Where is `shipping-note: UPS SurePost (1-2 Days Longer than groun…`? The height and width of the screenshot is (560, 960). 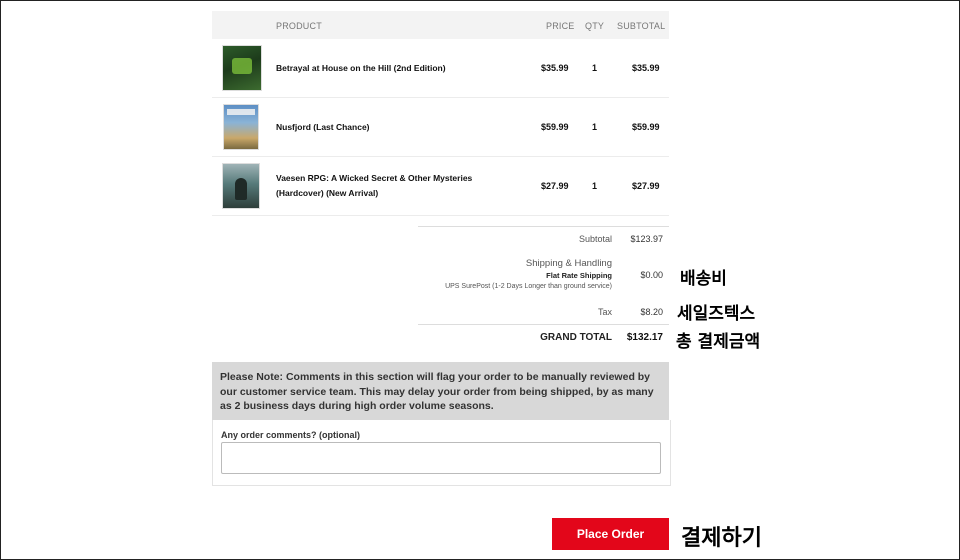 shipping-note: UPS SurePost (1-2 Days Longer than groun… is located at coordinates (528, 286).